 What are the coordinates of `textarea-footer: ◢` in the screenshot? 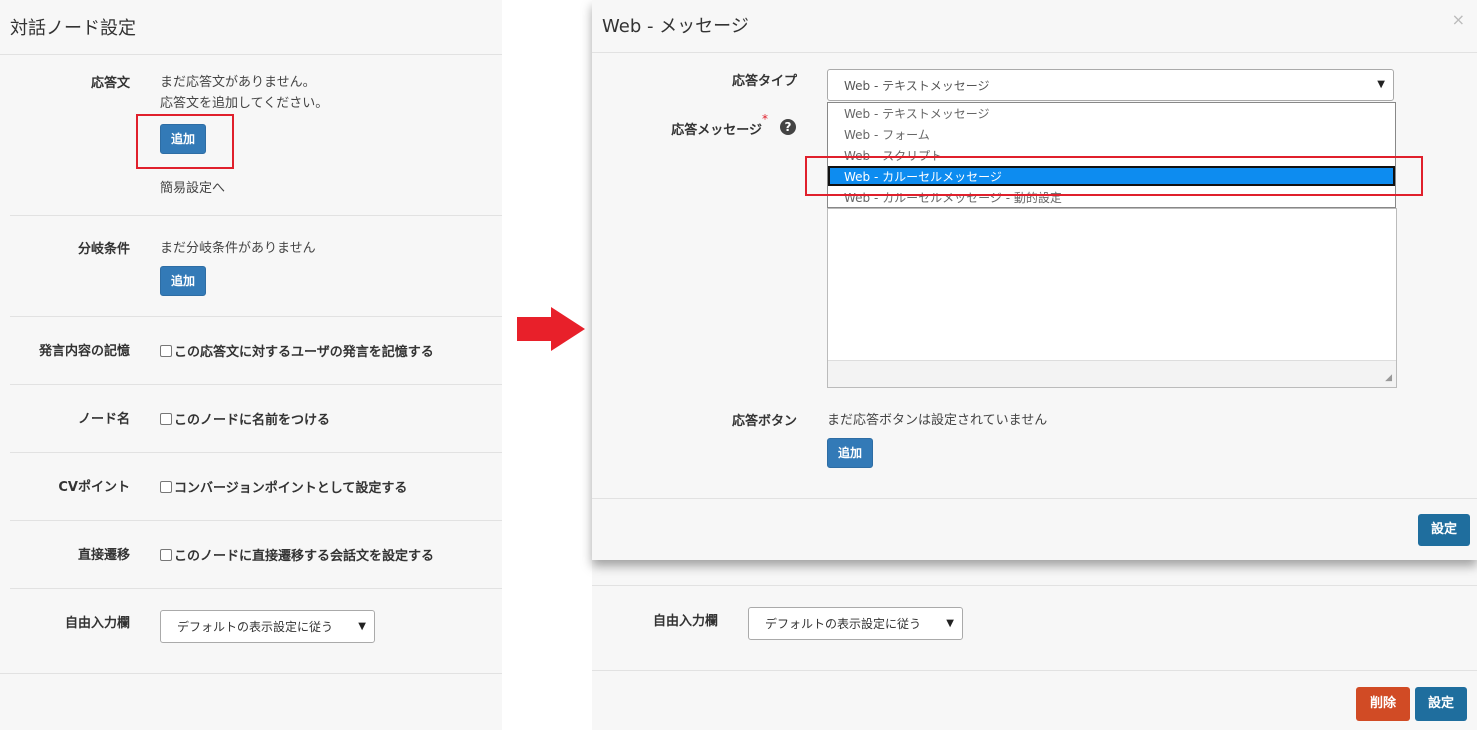 It's located at (1112, 373).